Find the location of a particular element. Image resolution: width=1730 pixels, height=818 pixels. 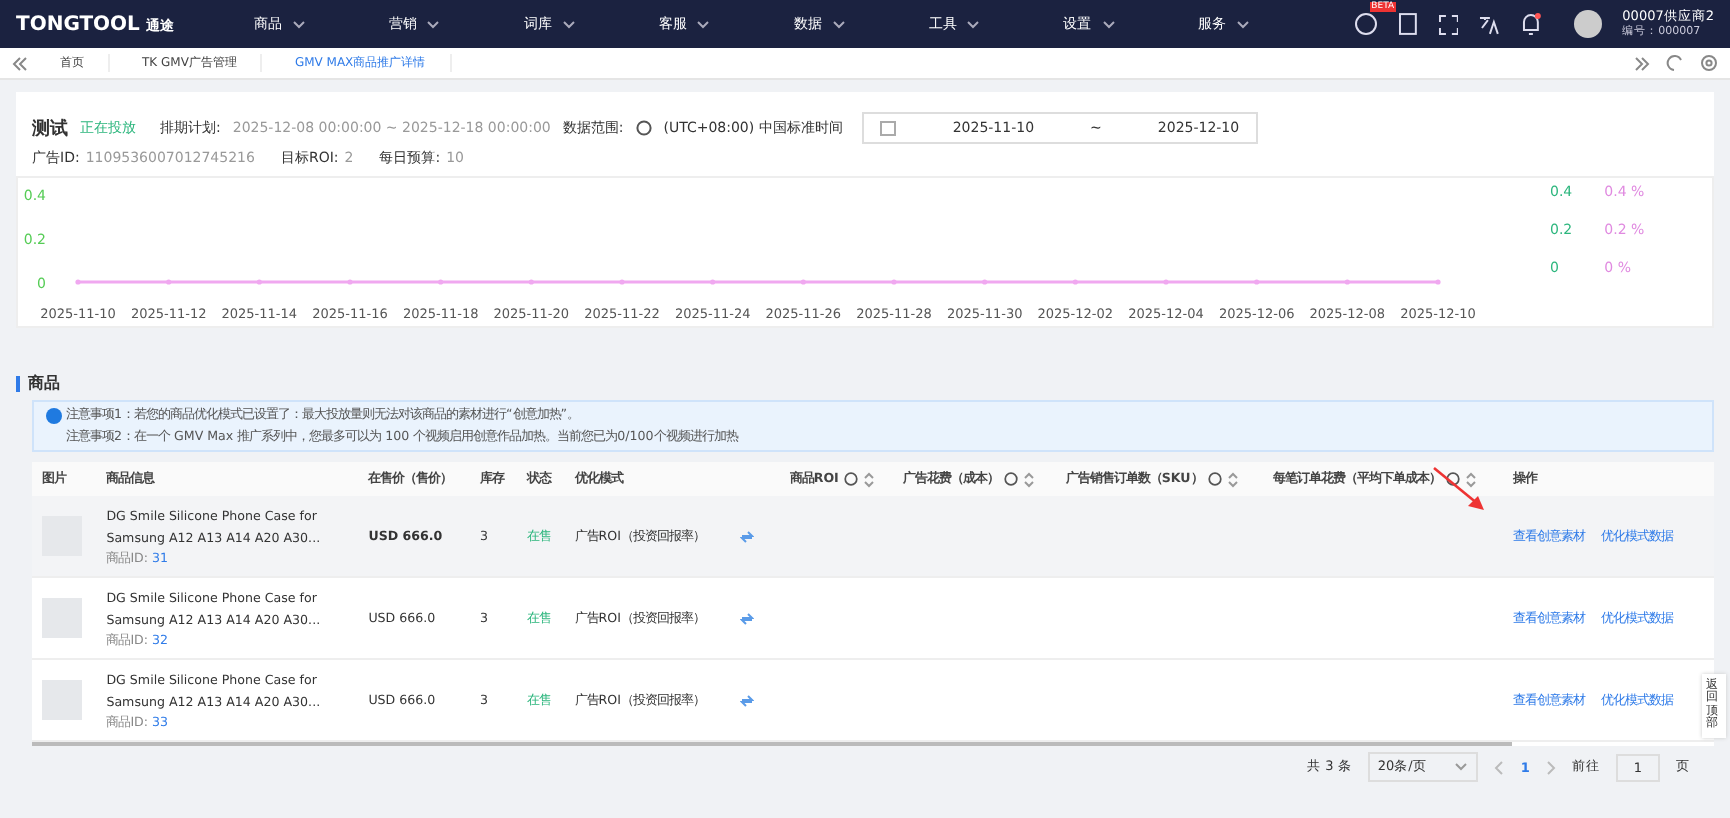

calendar-icon is located at coordinates (888, 128).